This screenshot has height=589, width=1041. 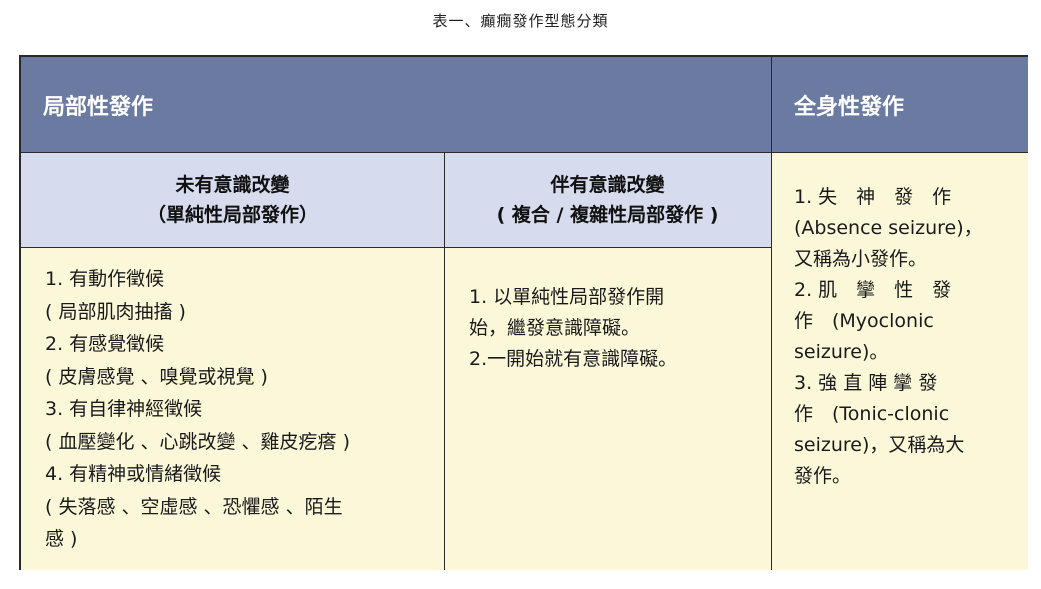 I want to click on complex-partial-subheader: 伴有意識改變 ( 複合 / 複雜性局部發作 ), so click(x=607, y=199).